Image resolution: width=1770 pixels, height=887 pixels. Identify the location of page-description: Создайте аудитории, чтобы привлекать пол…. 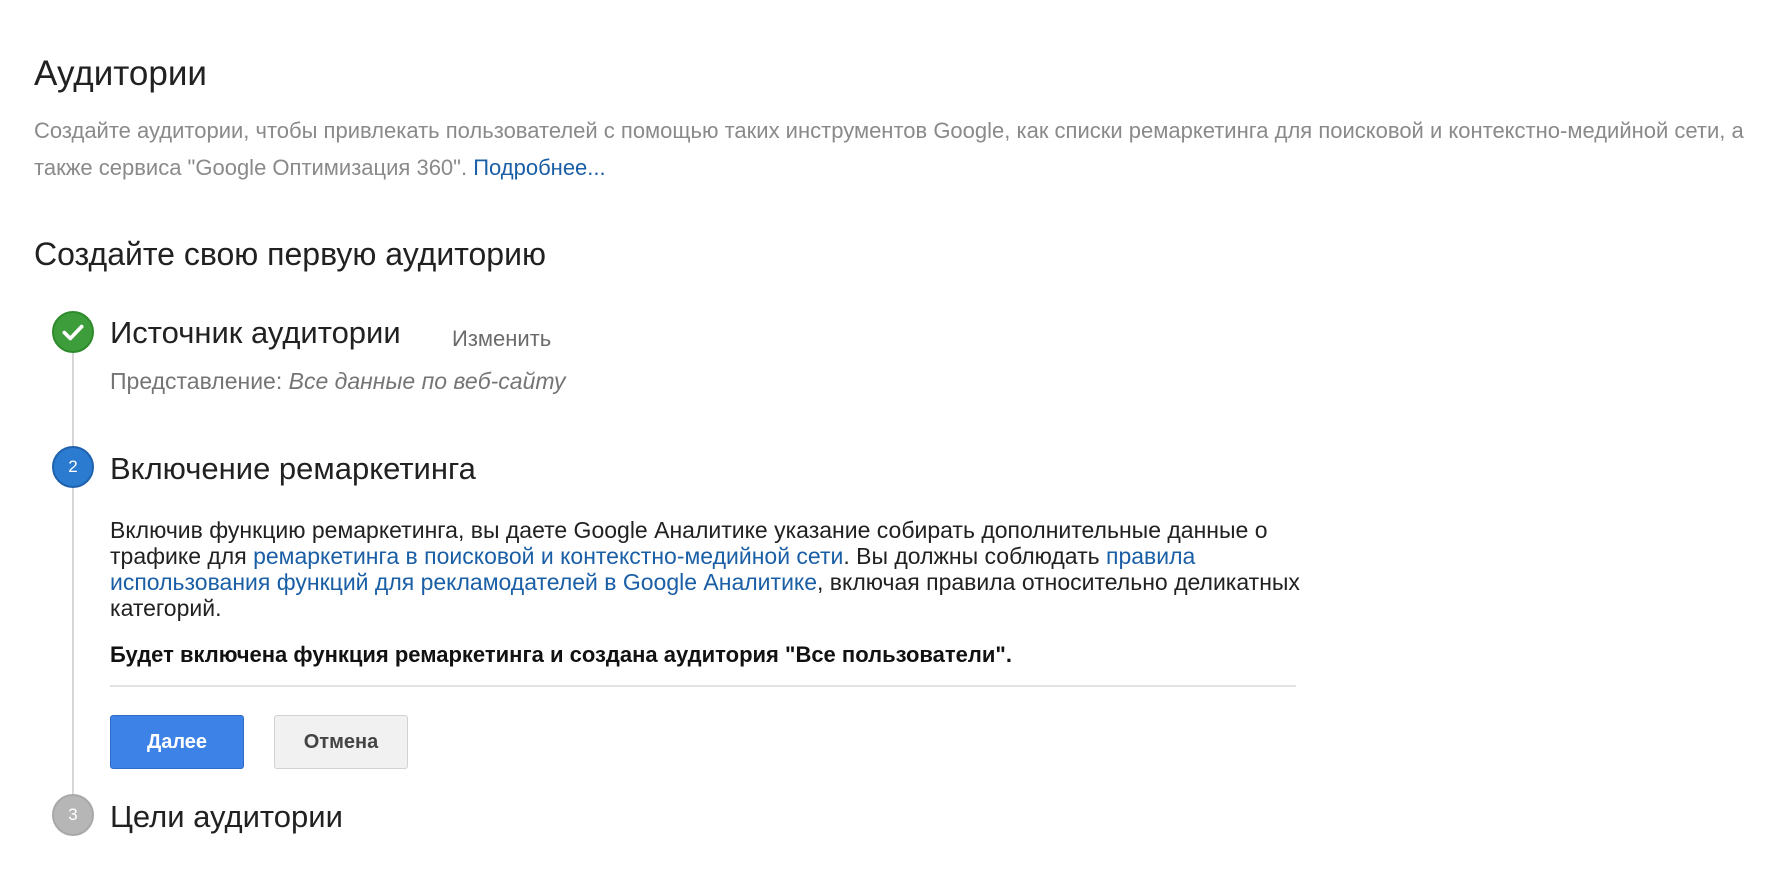
(899, 149).